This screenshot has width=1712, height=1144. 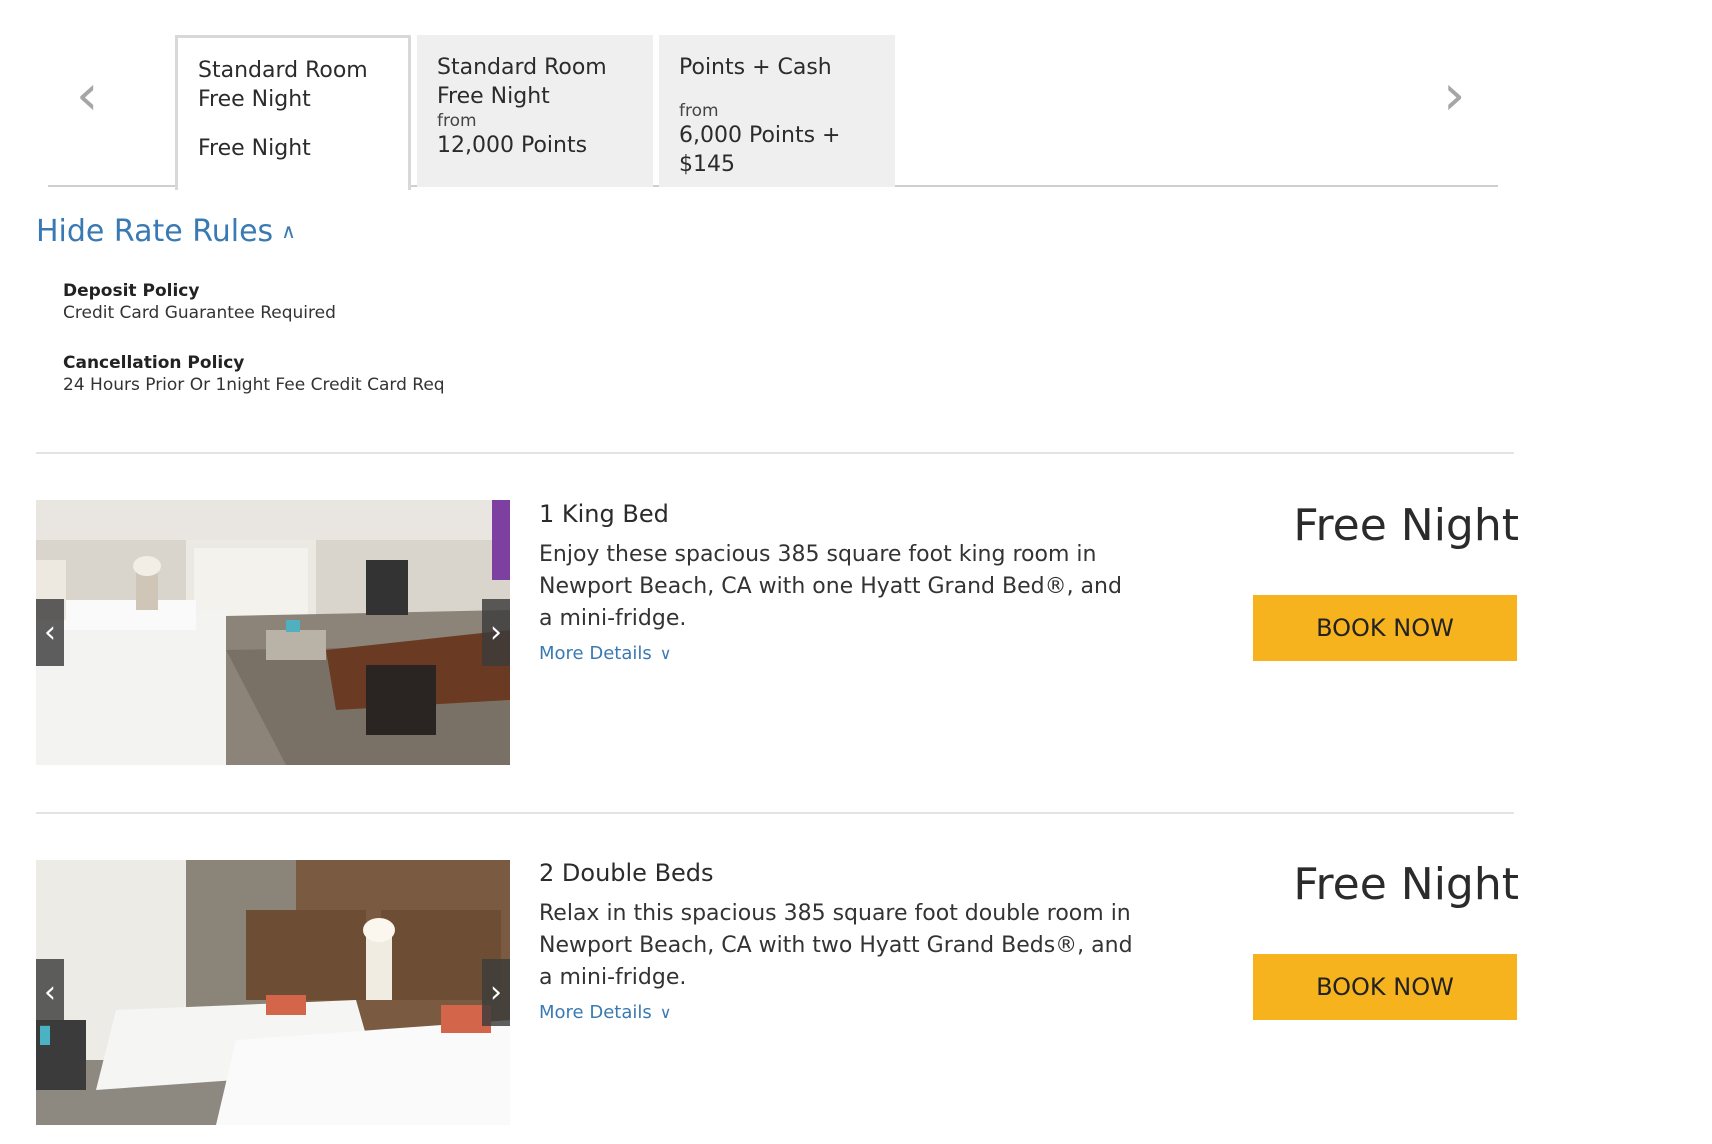 I want to click on tab-from, so click(x=293, y=124).